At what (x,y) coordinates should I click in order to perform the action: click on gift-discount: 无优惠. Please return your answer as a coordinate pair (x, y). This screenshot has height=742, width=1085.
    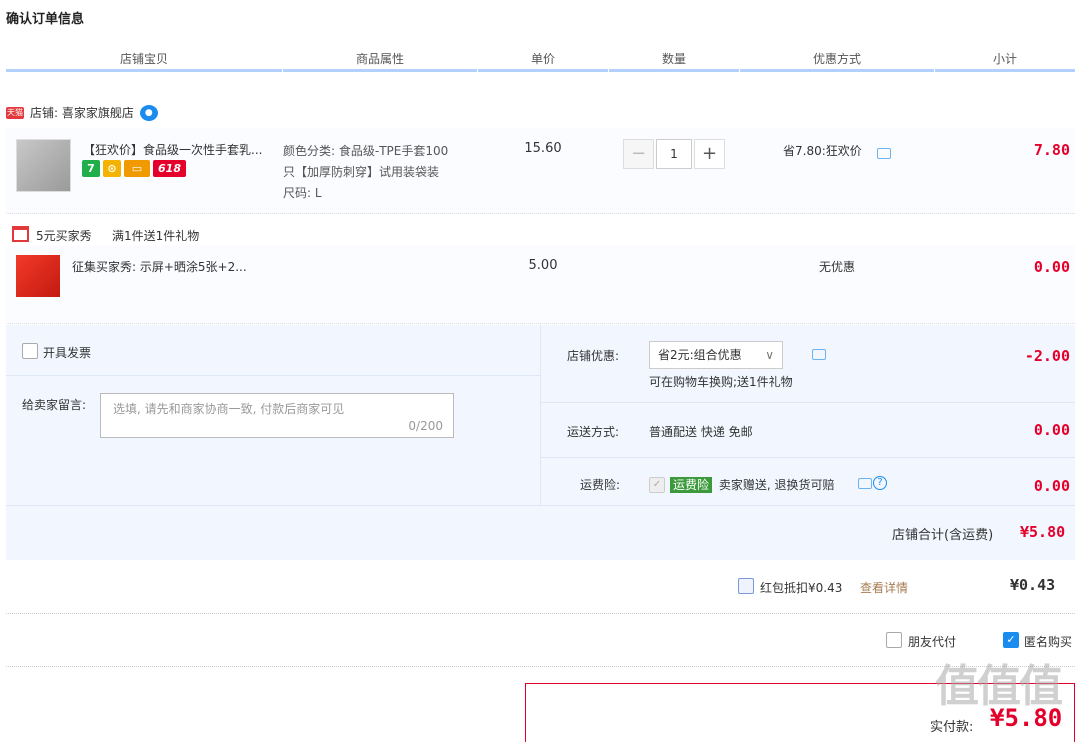
    Looking at the image, I should click on (836, 267).